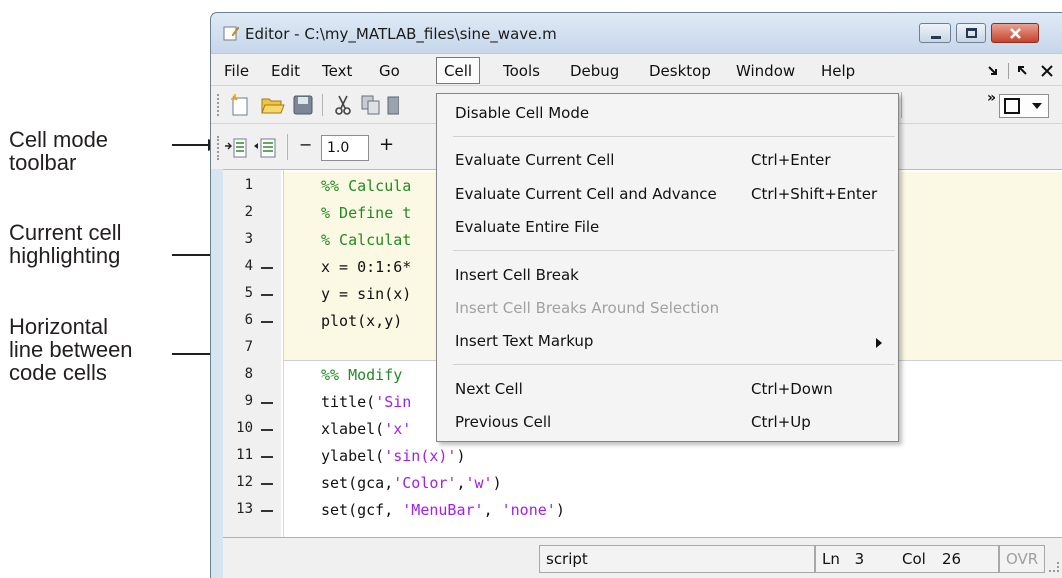 This screenshot has width=1062, height=578. I want to click on menu-go: Go, so click(389, 71).